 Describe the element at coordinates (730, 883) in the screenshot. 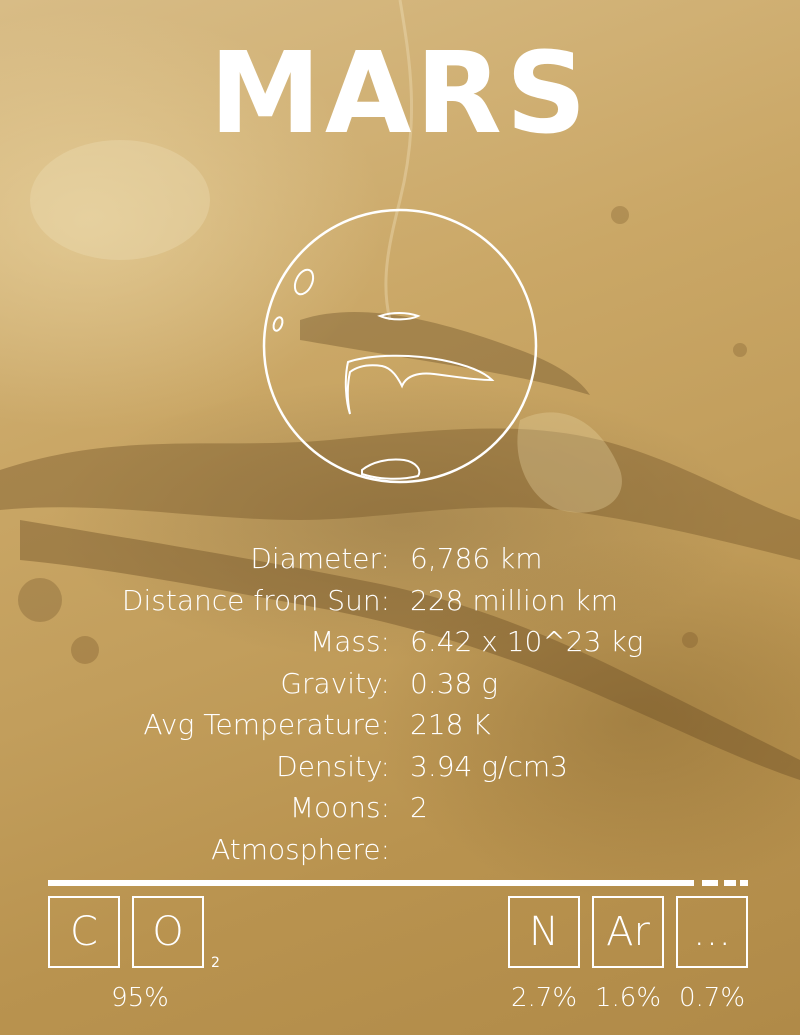

I see `atmosphere-bar-ar` at that location.